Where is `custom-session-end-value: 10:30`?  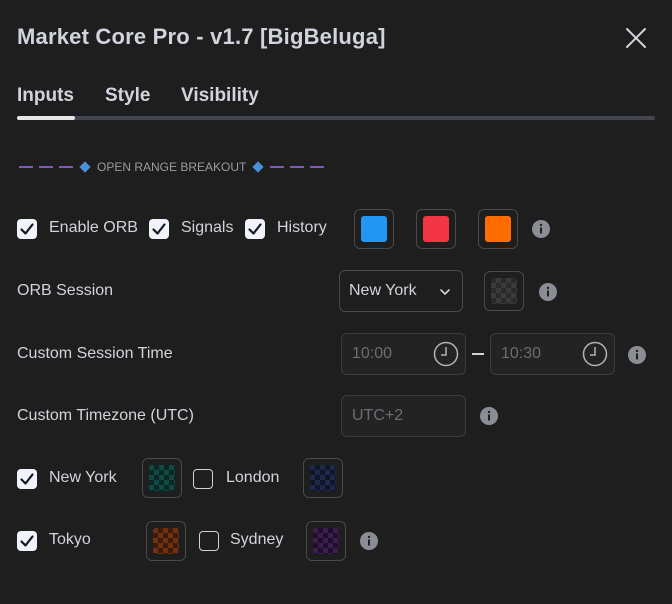 custom-session-end-value: 10:30 is located at coordinates (521, 353).